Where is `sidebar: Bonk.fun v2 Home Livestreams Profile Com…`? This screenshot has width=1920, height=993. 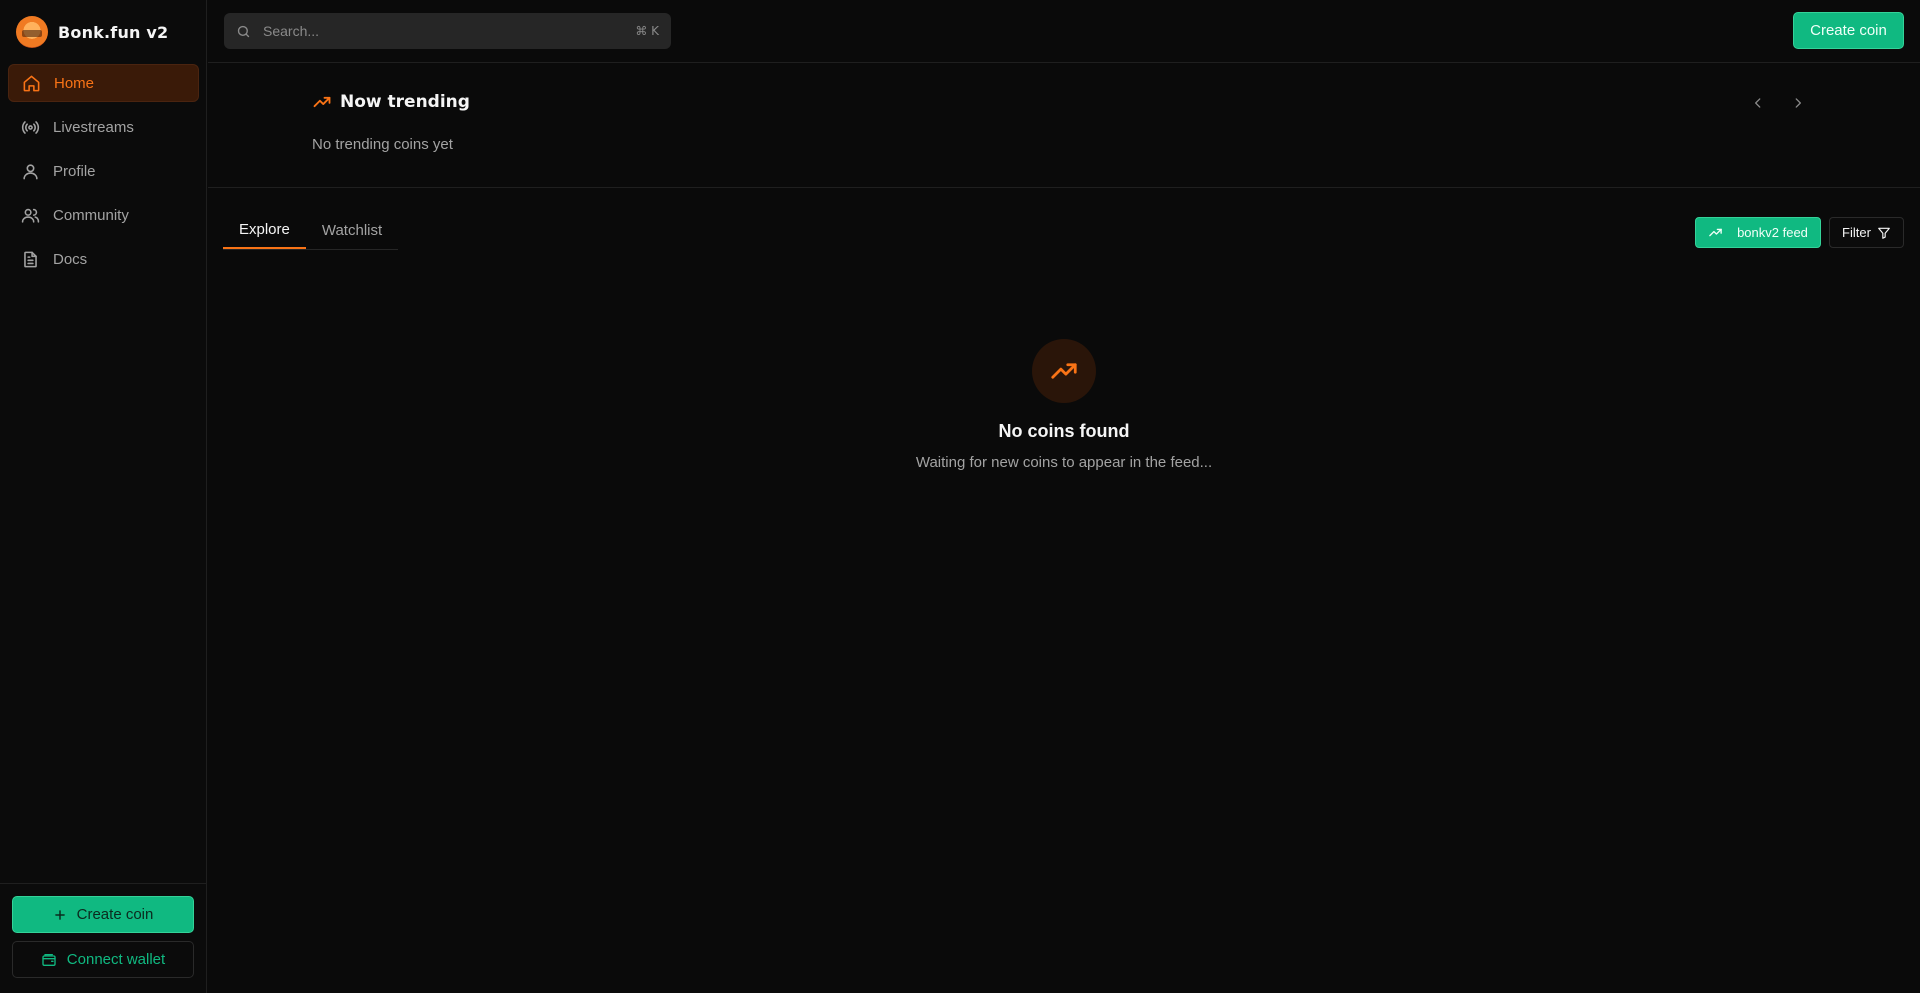 sidebar: Bonk.fun v2 Home Livestreams Profile Com… is located at coordinates (103, 496).